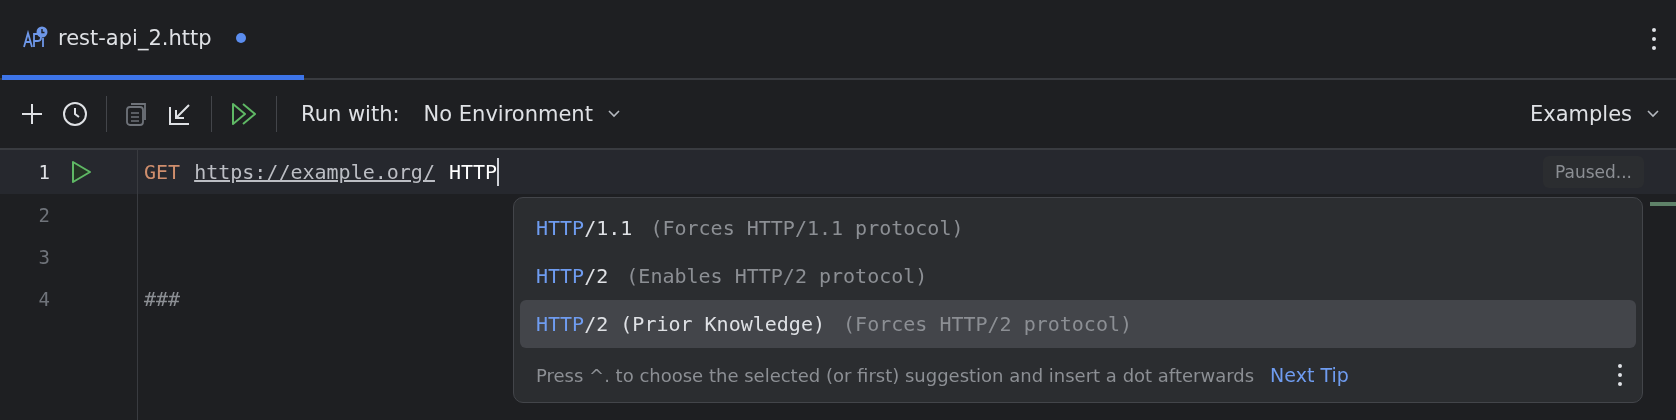 This screenshot has height=420, width=1676. I want to click on tip-text: Press ^. to choose the selected (or first) suggestion and insert a dot afterwards, so click(895, 375).